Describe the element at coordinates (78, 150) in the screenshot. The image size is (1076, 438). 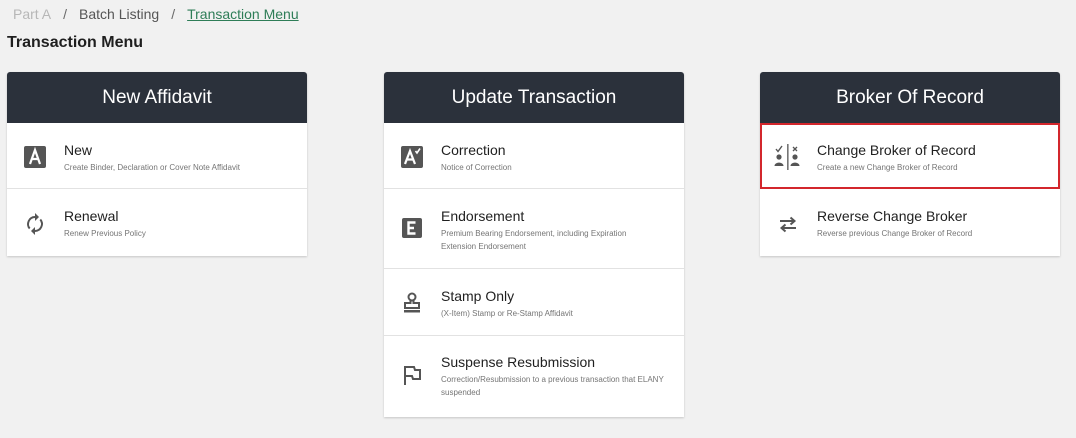
I see `item-title: New` at that location.